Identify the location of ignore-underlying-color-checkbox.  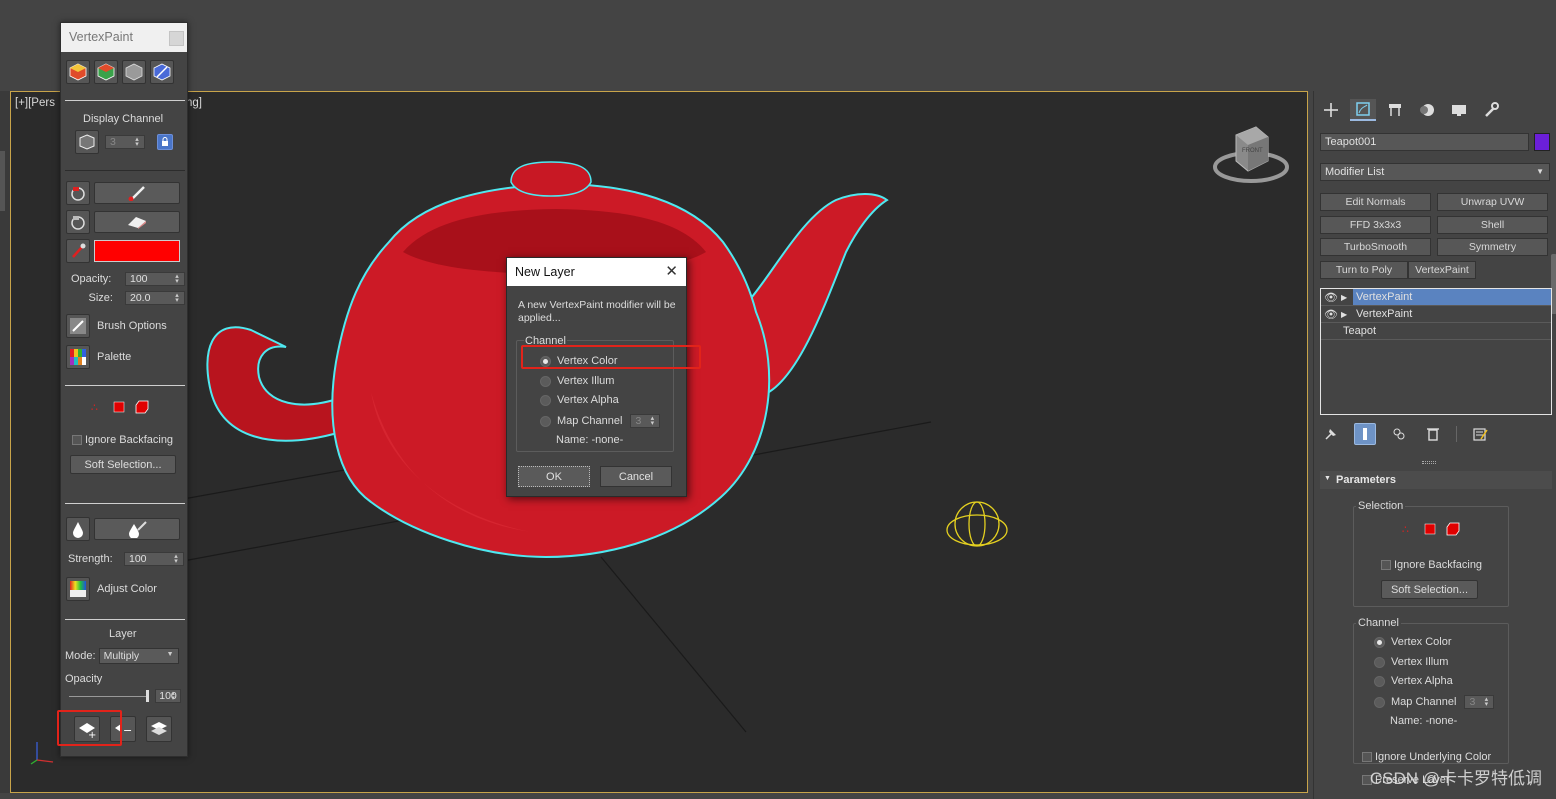
(1367, 757).